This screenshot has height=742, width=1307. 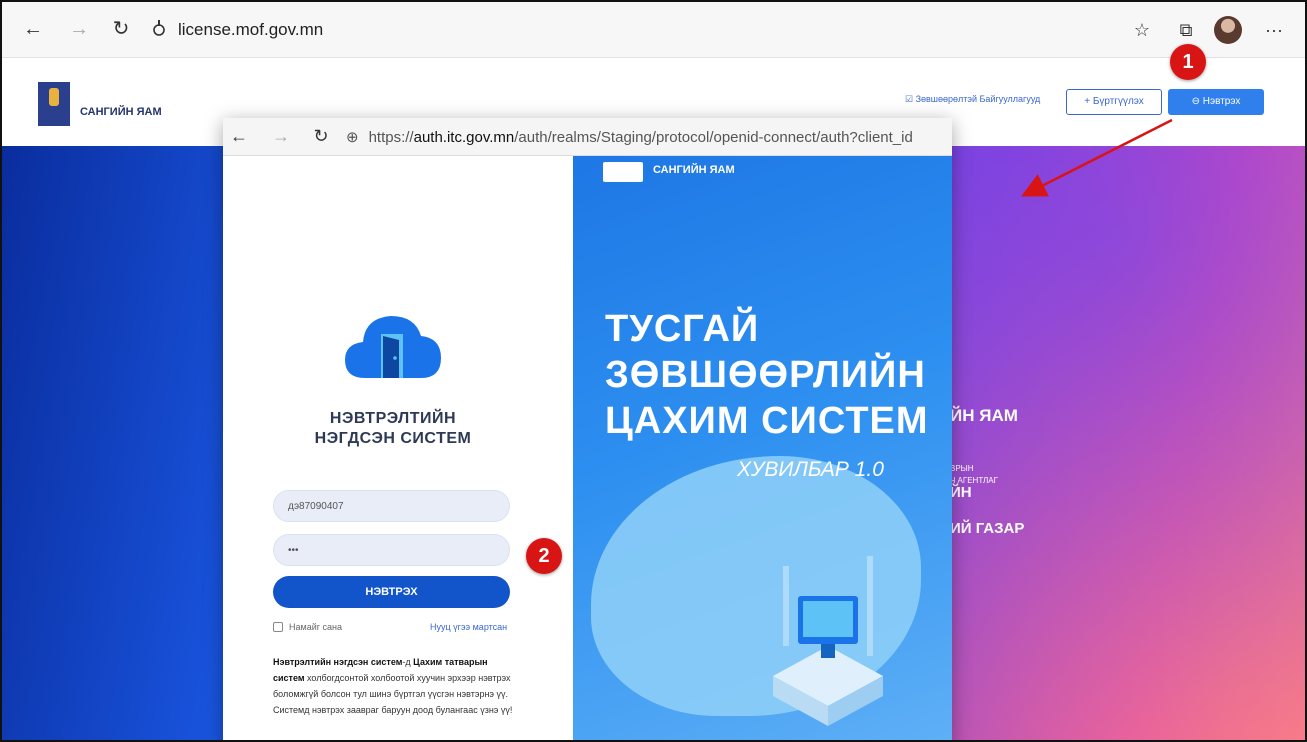 What do you see at coordinates (393, 418) in the screenshot?
I see `system-title: НЭВТРЭЛТИЙН` at bounding box center [393, 418].